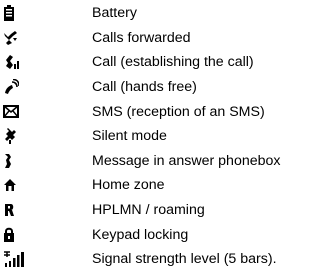 This screenshot has height=273, width=320. Describe the element at coordinates (114, 13) in the screenshot. I see `legend-label: Battery` at that location.